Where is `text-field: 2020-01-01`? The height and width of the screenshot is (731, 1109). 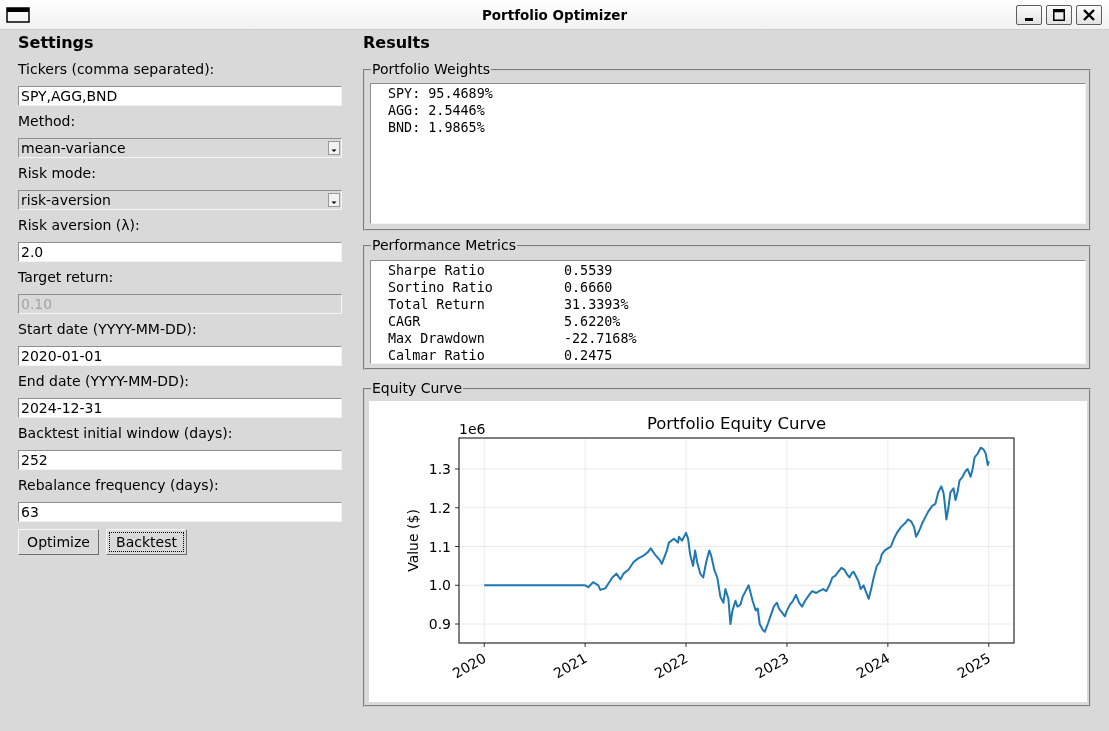 text-field: 2020-01-01 is located at coordinates (180, 356).